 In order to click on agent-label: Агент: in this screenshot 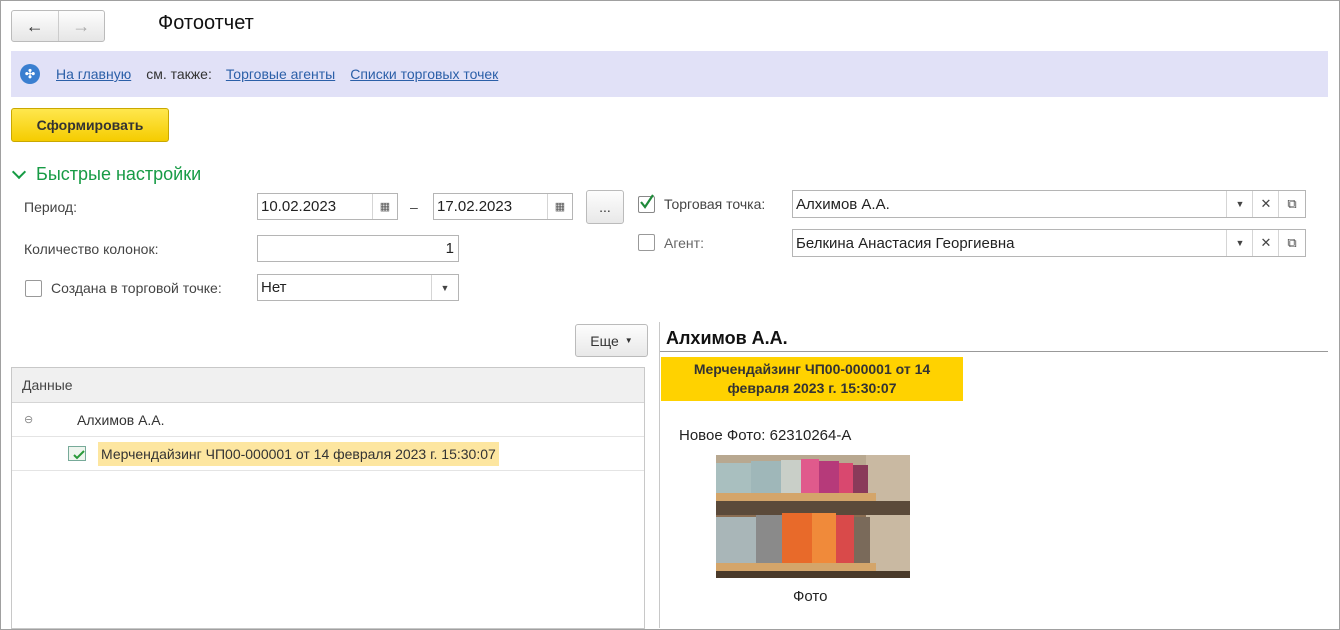, I will do `click(684, 243)`.